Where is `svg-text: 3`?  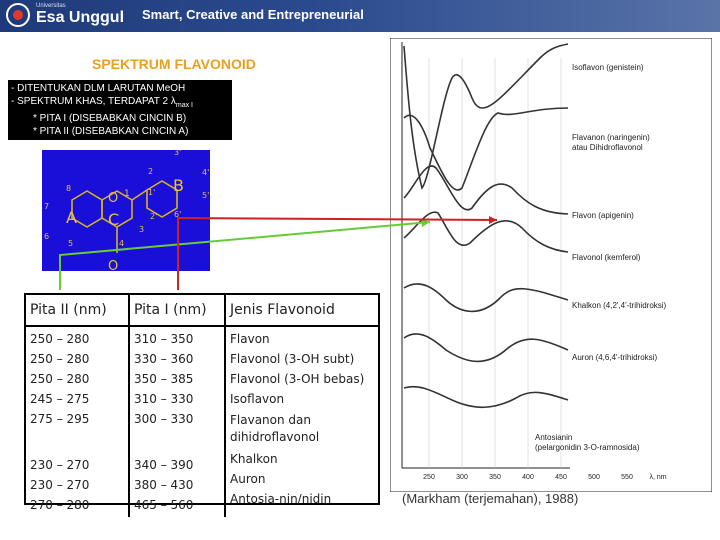 svg-text: 3 is located at coordinates (141, 229).